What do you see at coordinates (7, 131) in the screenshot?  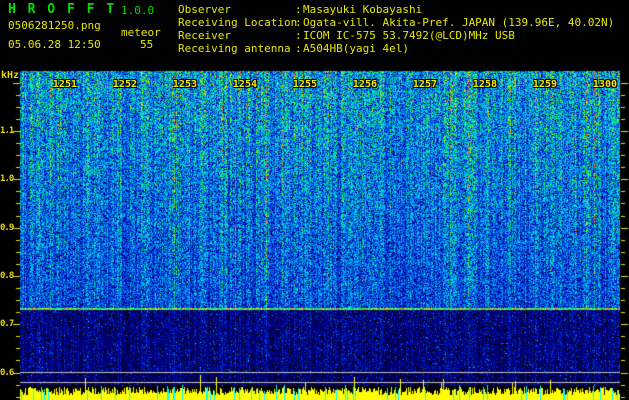 I see `frequency-tick-label: 1.1` at bounding box center [7, 131].